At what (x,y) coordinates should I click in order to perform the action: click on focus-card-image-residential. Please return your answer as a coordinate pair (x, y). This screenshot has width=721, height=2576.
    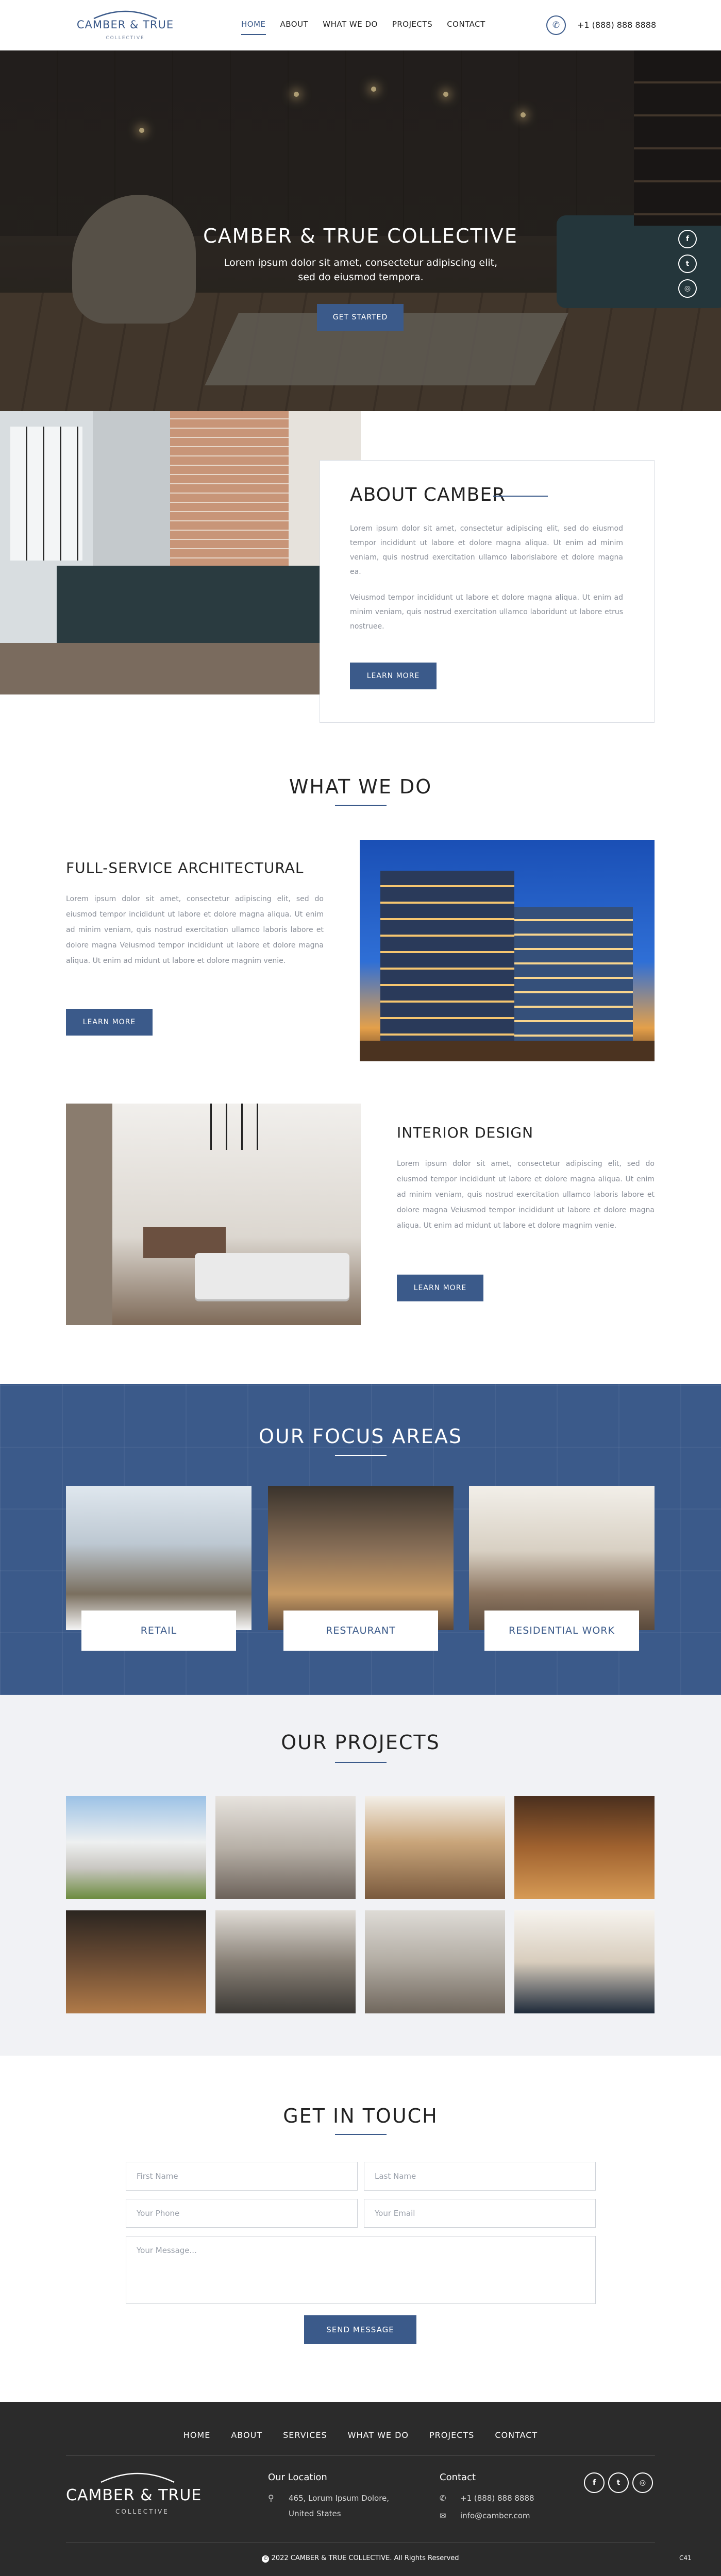
    Looking at the image, I should click on (562, 1558).